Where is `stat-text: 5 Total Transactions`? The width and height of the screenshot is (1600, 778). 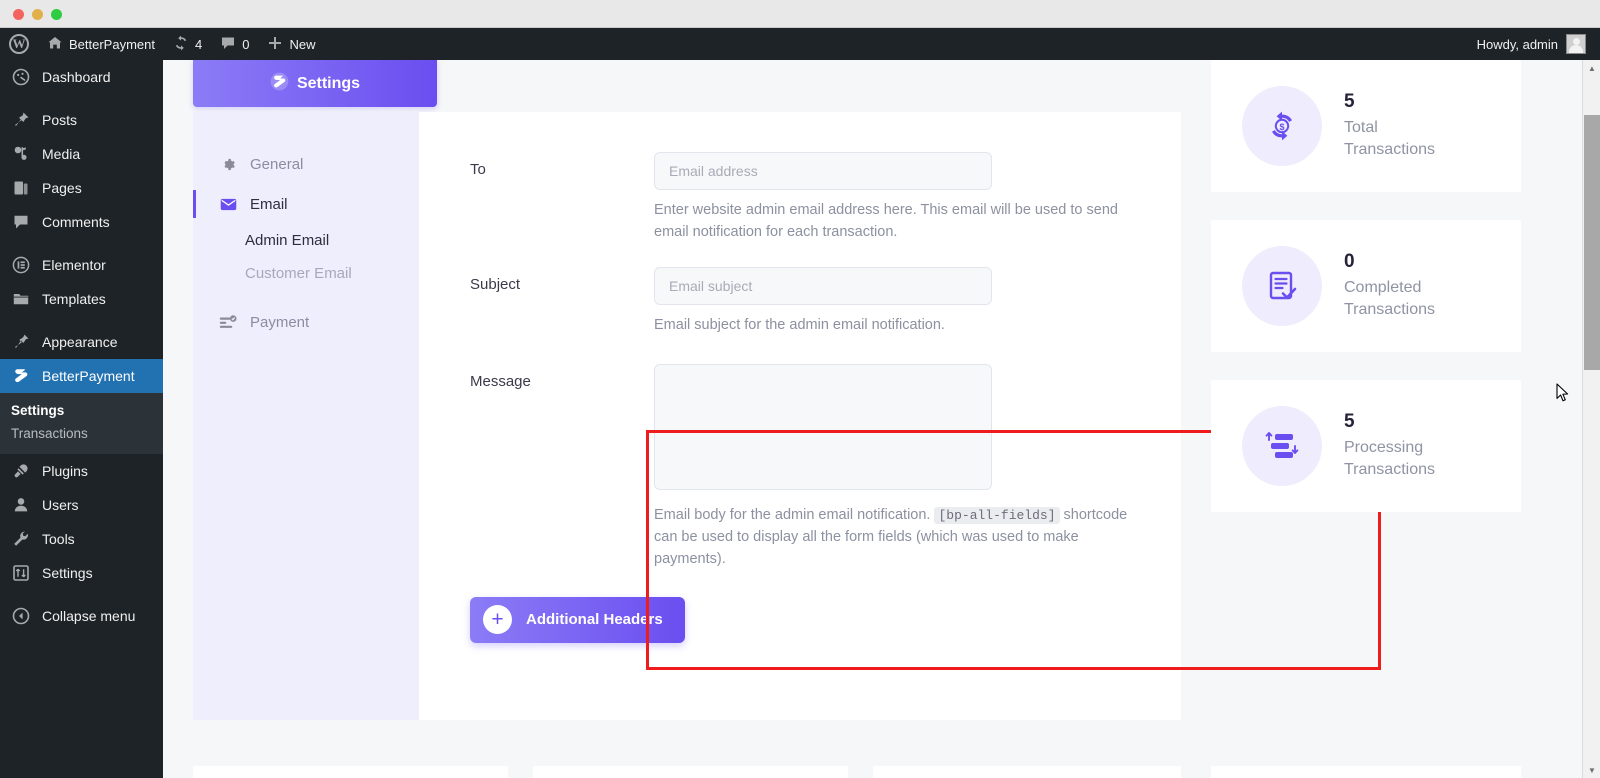
stat-text: 5 Total Transactions is located at coordinates (1406, 125).